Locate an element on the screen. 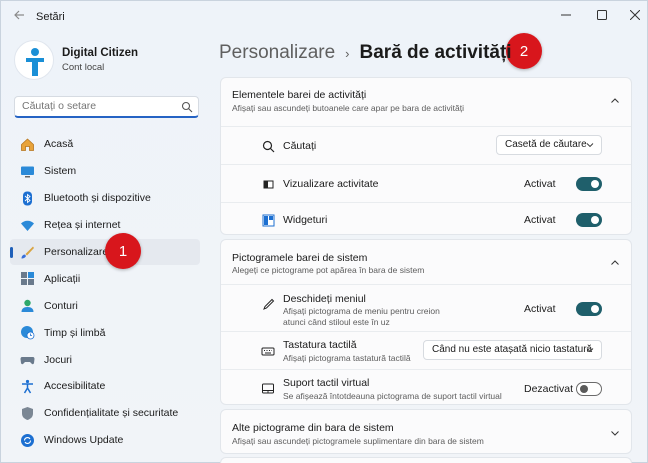  account-type: Cont local is located at coordinates (83, 67).